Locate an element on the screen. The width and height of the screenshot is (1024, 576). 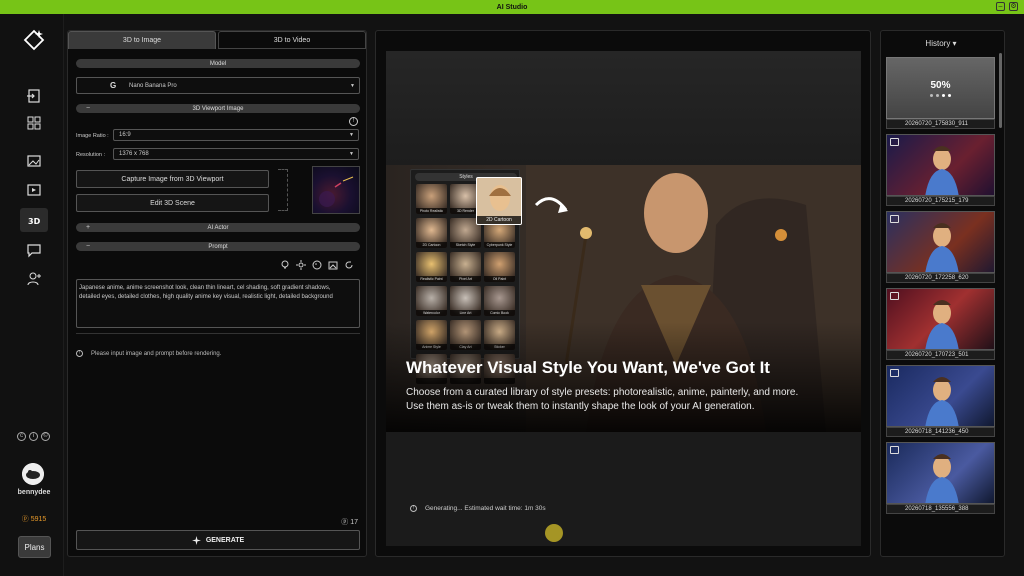
svg-text: 3D is located at coordinates (34, 221).